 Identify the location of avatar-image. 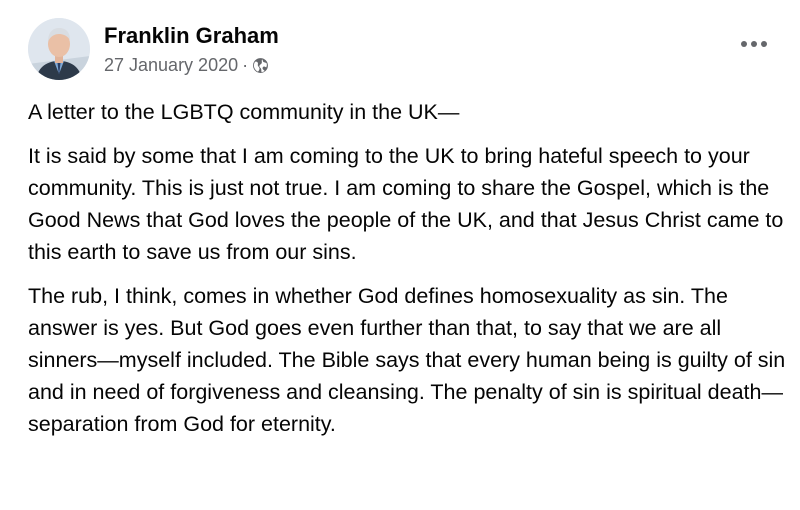
(59, 49).